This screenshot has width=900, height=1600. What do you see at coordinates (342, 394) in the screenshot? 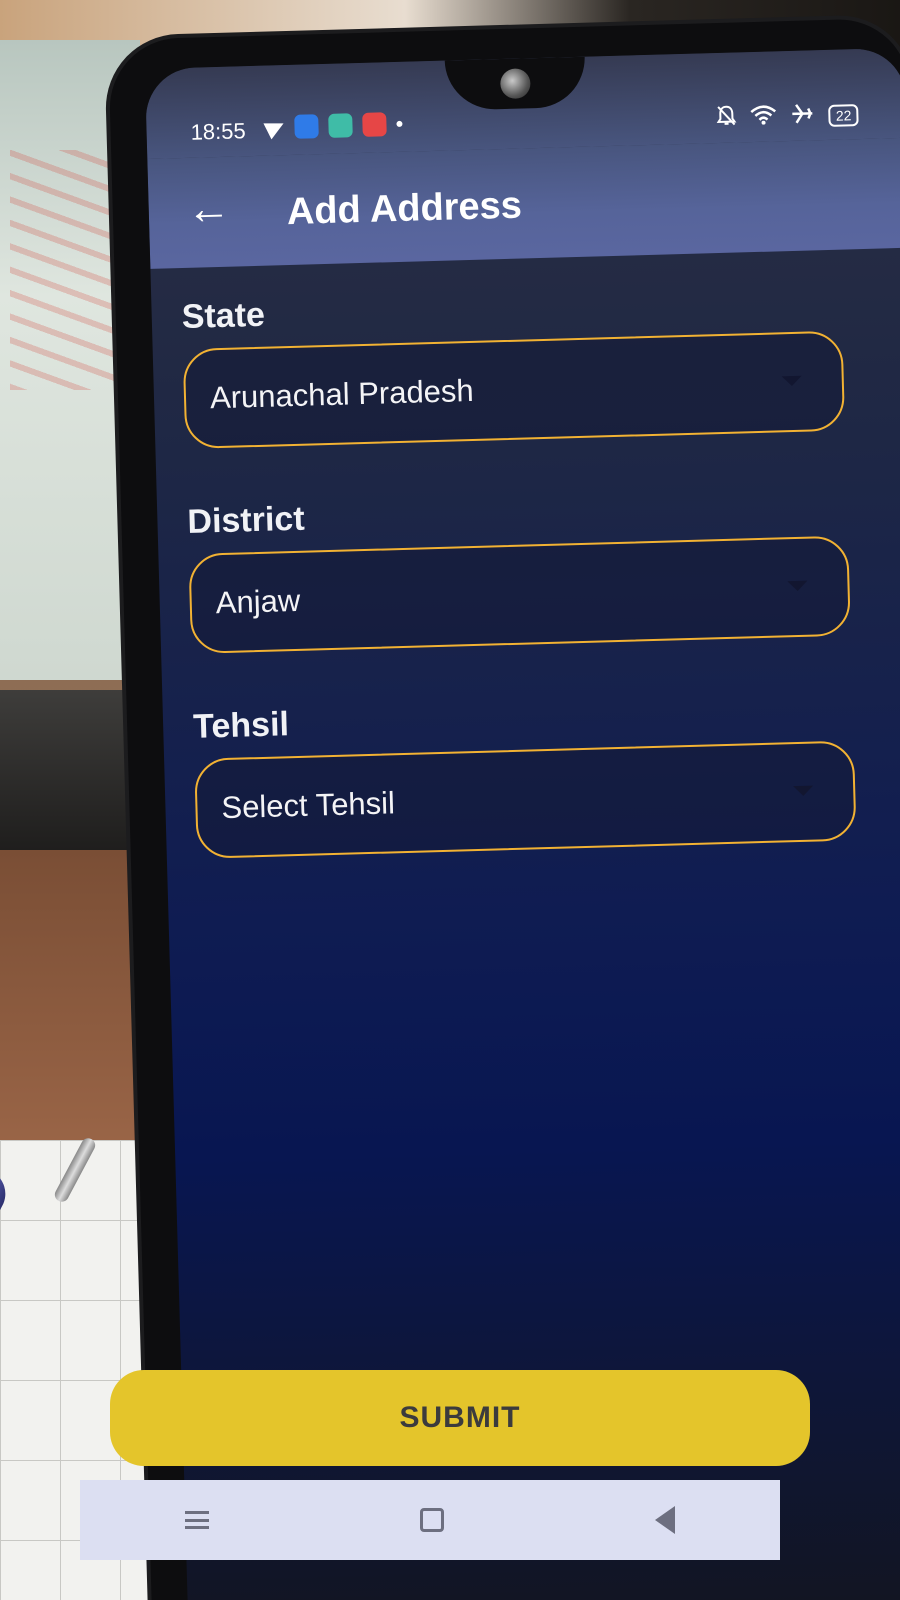
I see `state-value: Arunachal Pradesh` at bounding box center [342, 394].